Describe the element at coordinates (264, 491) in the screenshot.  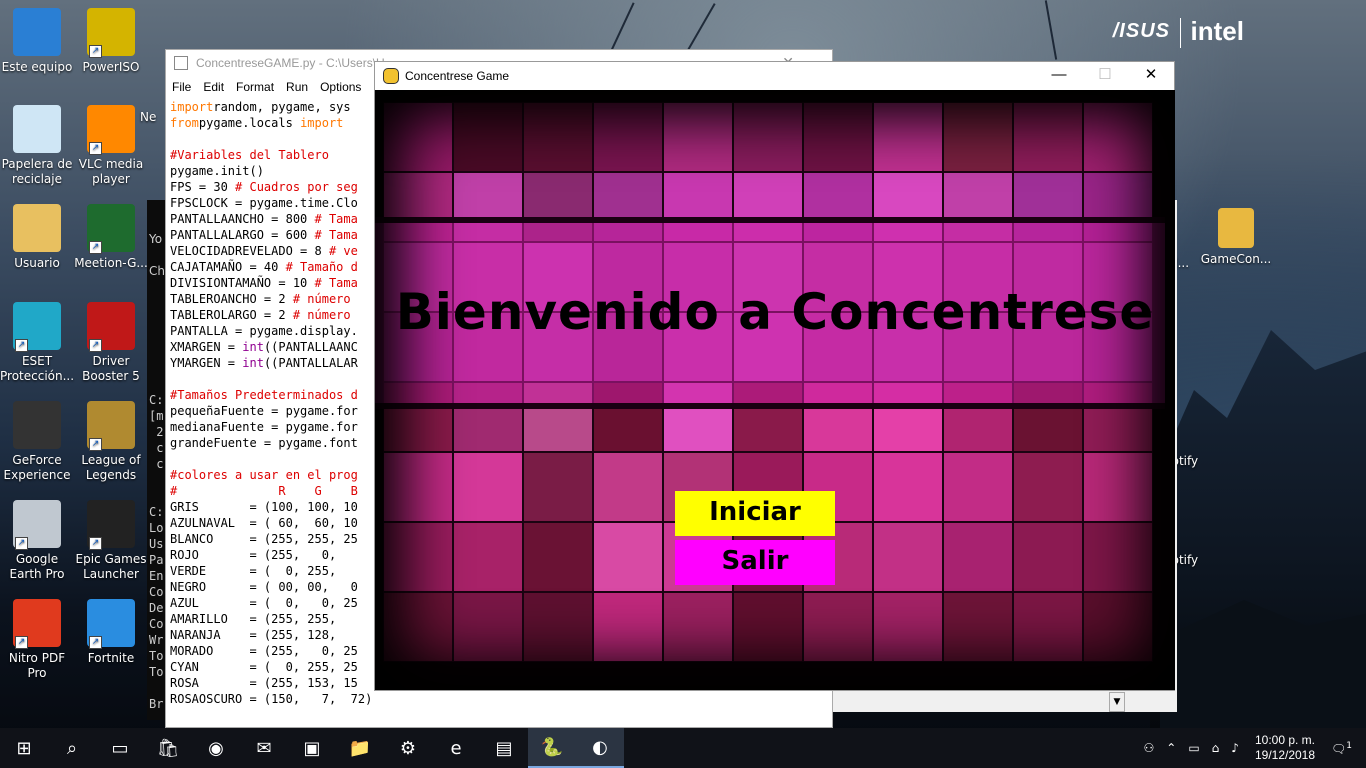
I see `code-token: # R G B` at that location.